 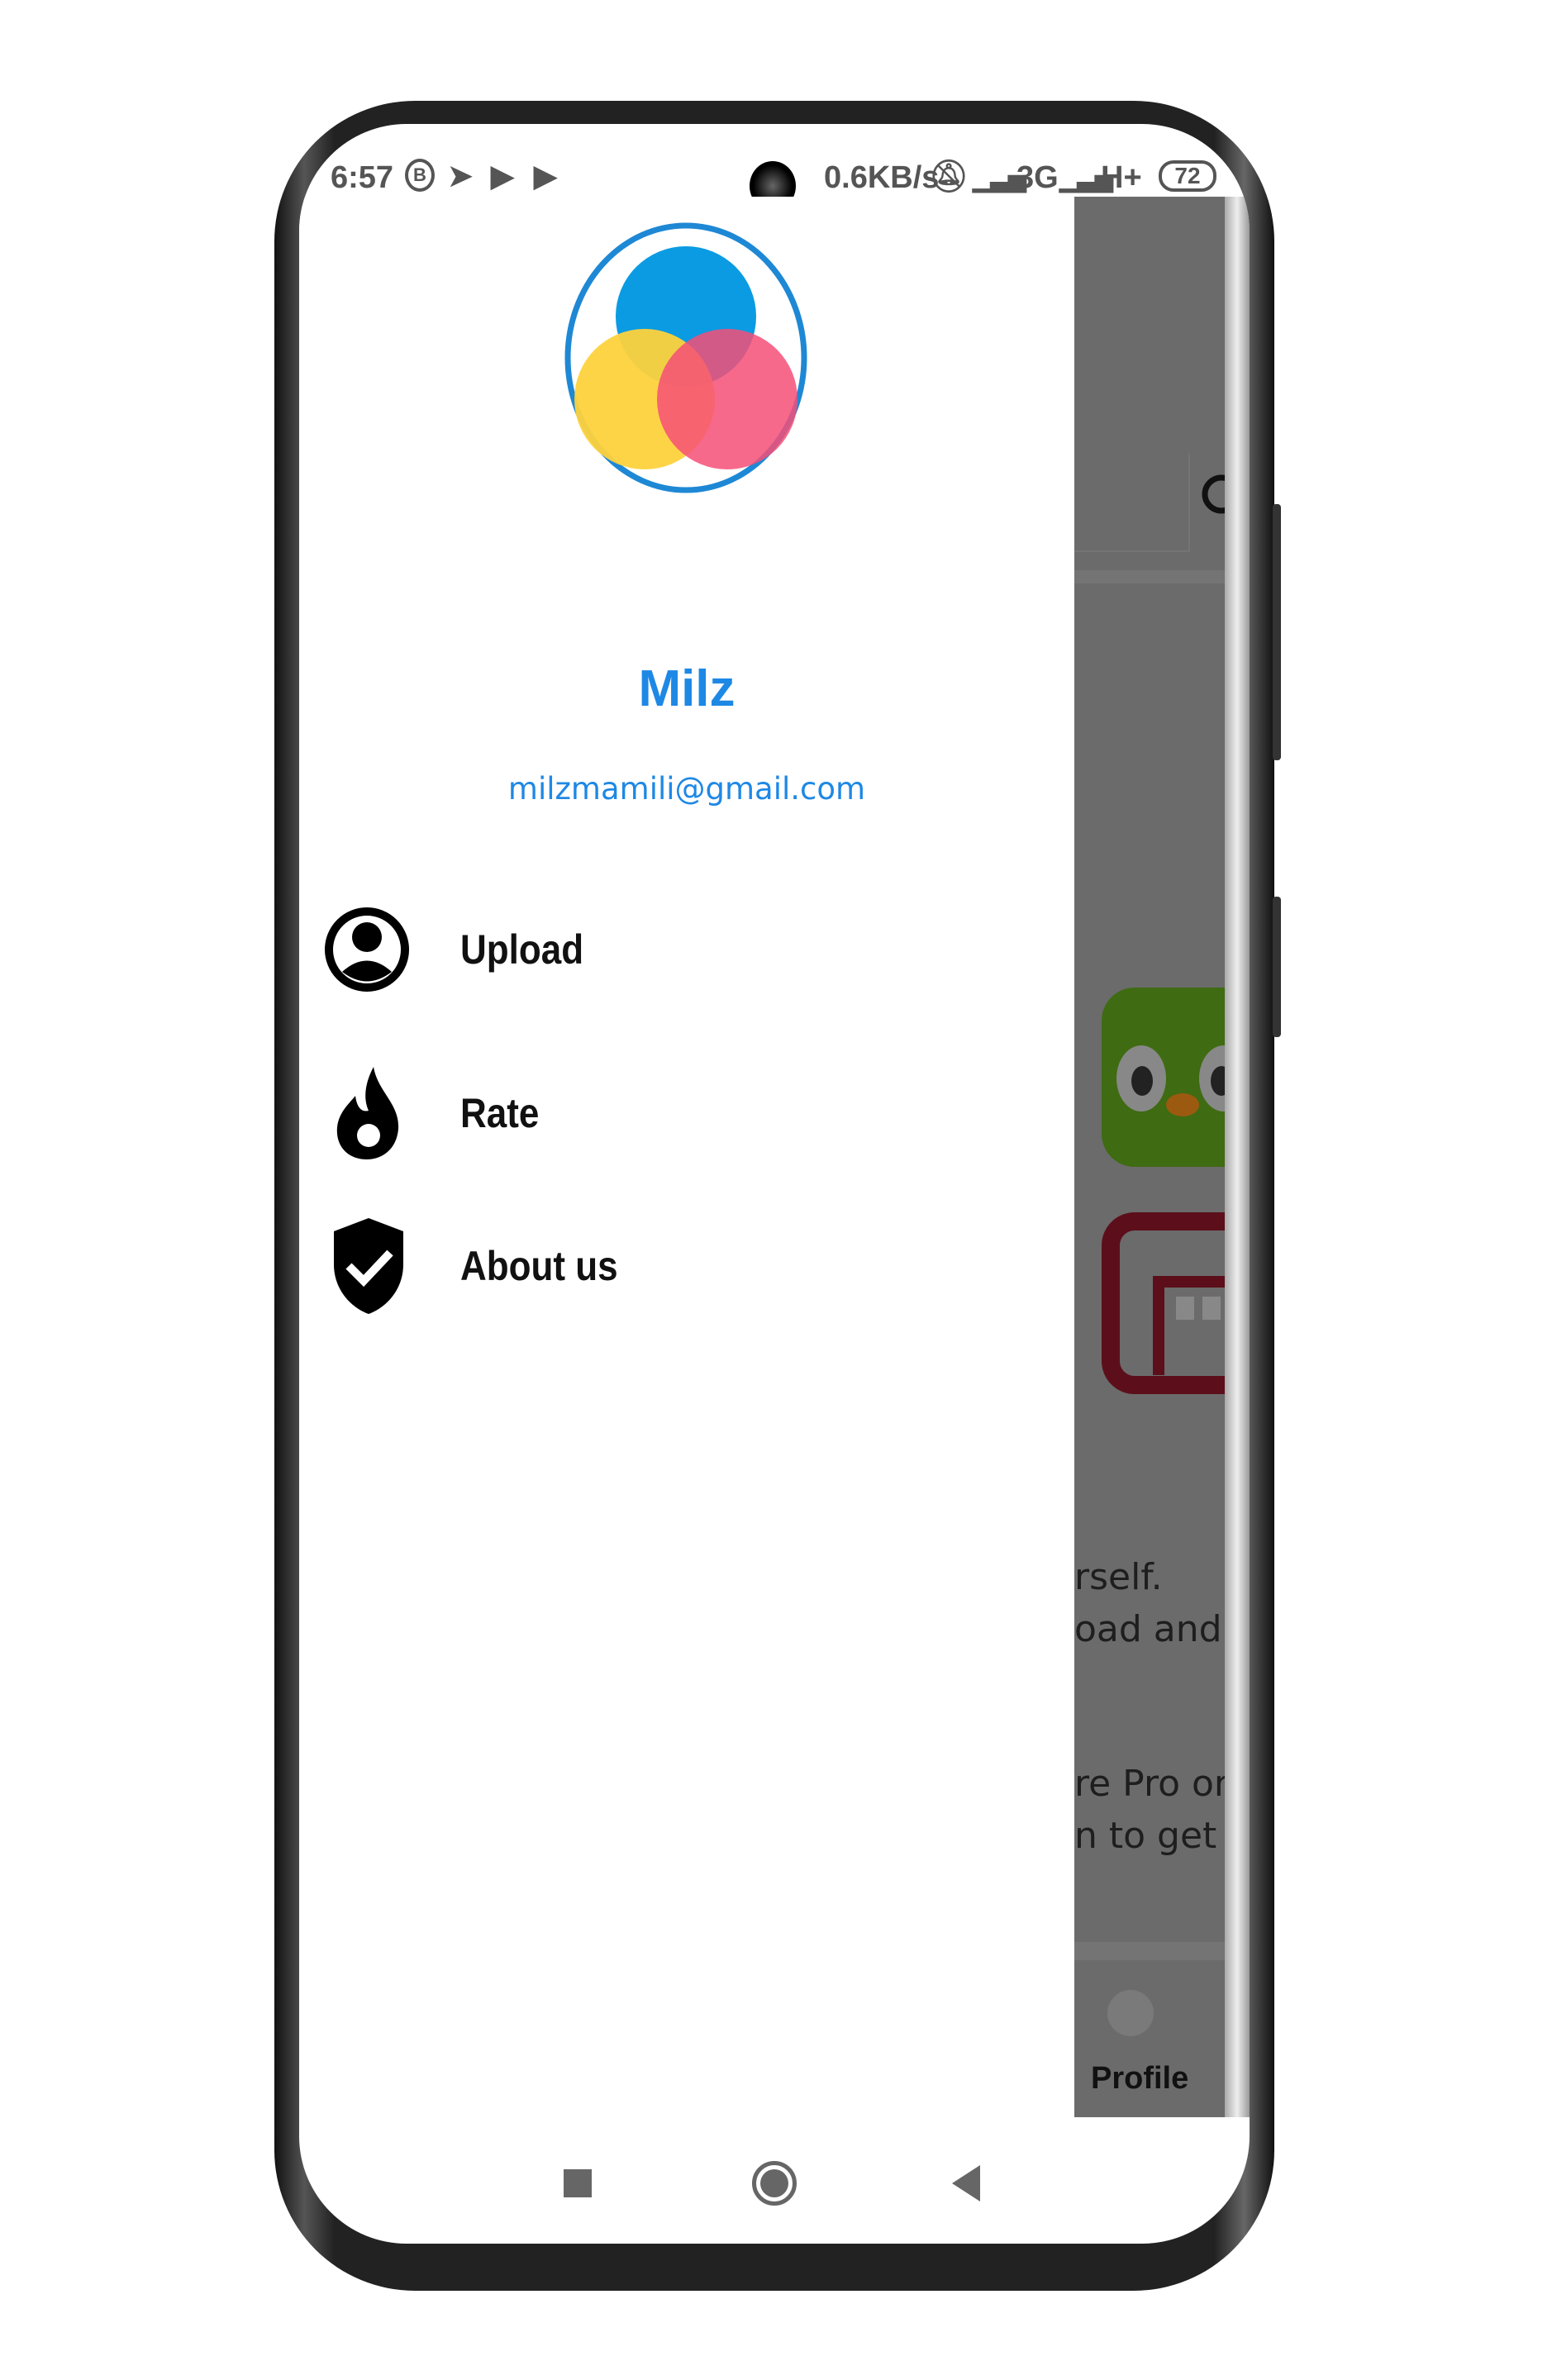 What do you see at coordinates (367, 1113) in the screenshot?
I see `fire-icon` at bounding box center [367, 1113].